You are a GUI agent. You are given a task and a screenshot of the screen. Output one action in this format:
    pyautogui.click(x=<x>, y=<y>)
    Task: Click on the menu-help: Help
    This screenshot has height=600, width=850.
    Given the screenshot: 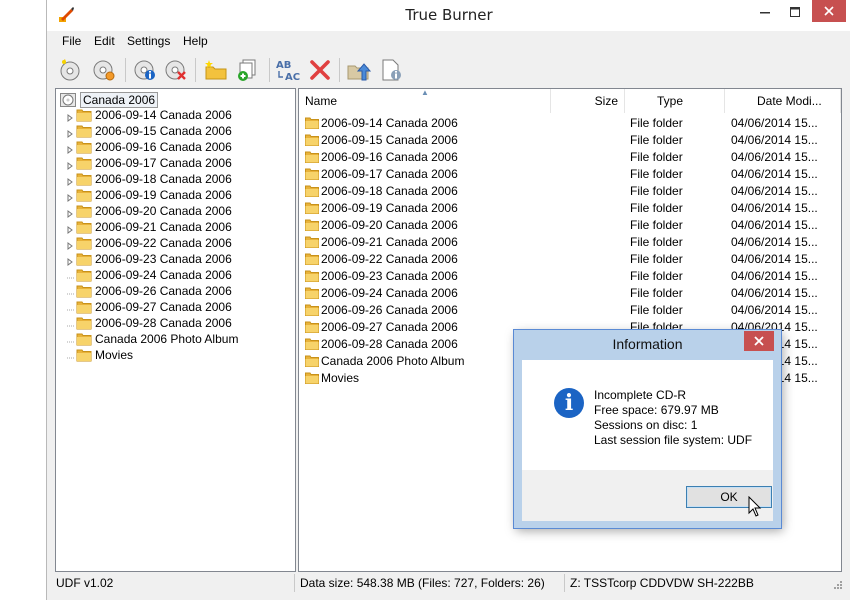 What is the action you would take?
    pyautogui.click(x=195, y=41)
    